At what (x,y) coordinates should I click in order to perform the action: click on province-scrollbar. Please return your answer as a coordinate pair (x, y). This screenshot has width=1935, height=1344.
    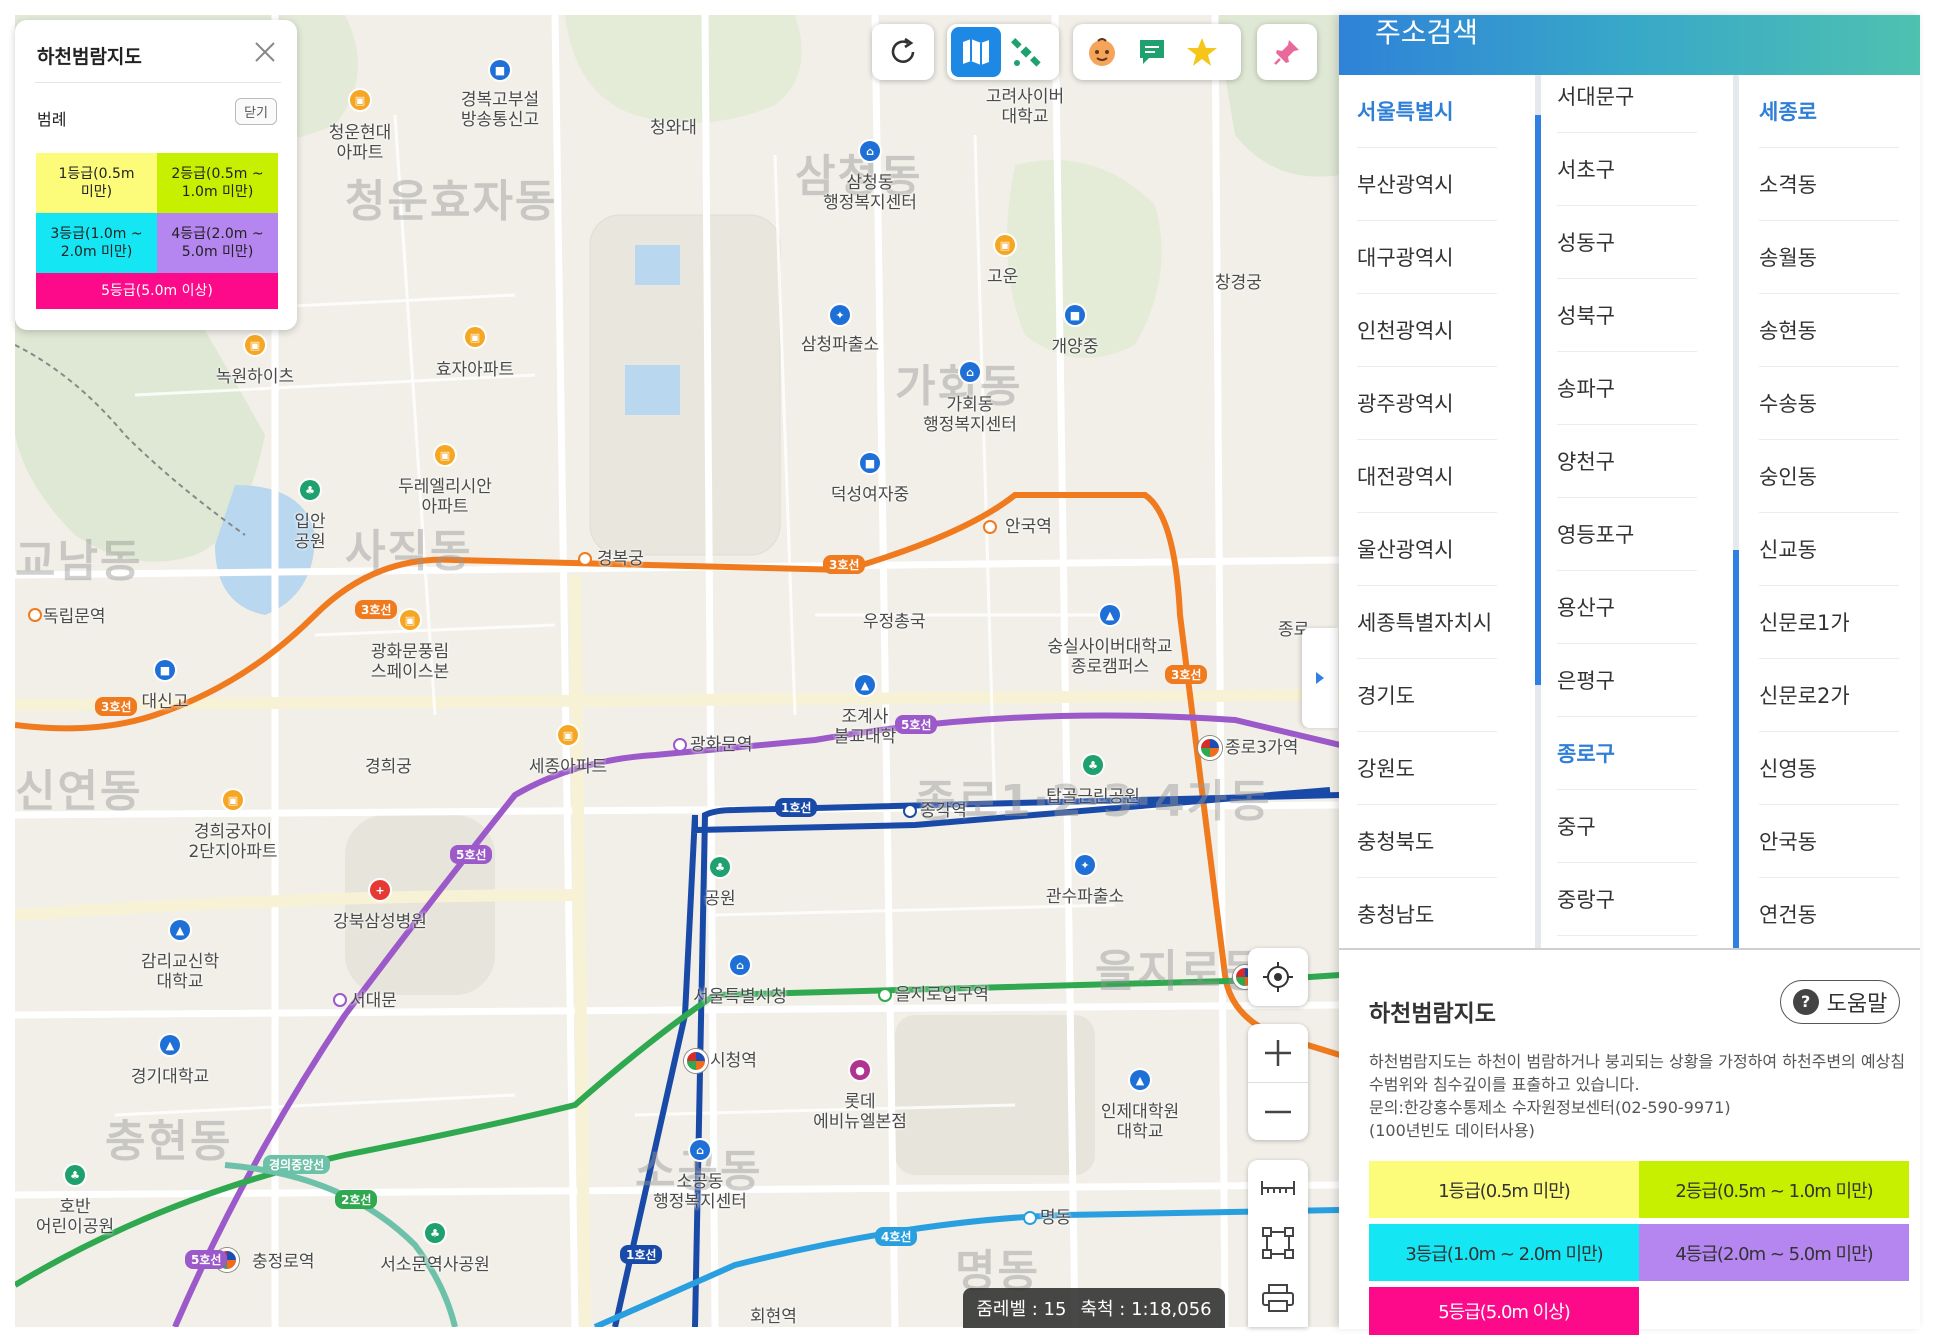
    Looking at the image, I should click on (1538, 400).